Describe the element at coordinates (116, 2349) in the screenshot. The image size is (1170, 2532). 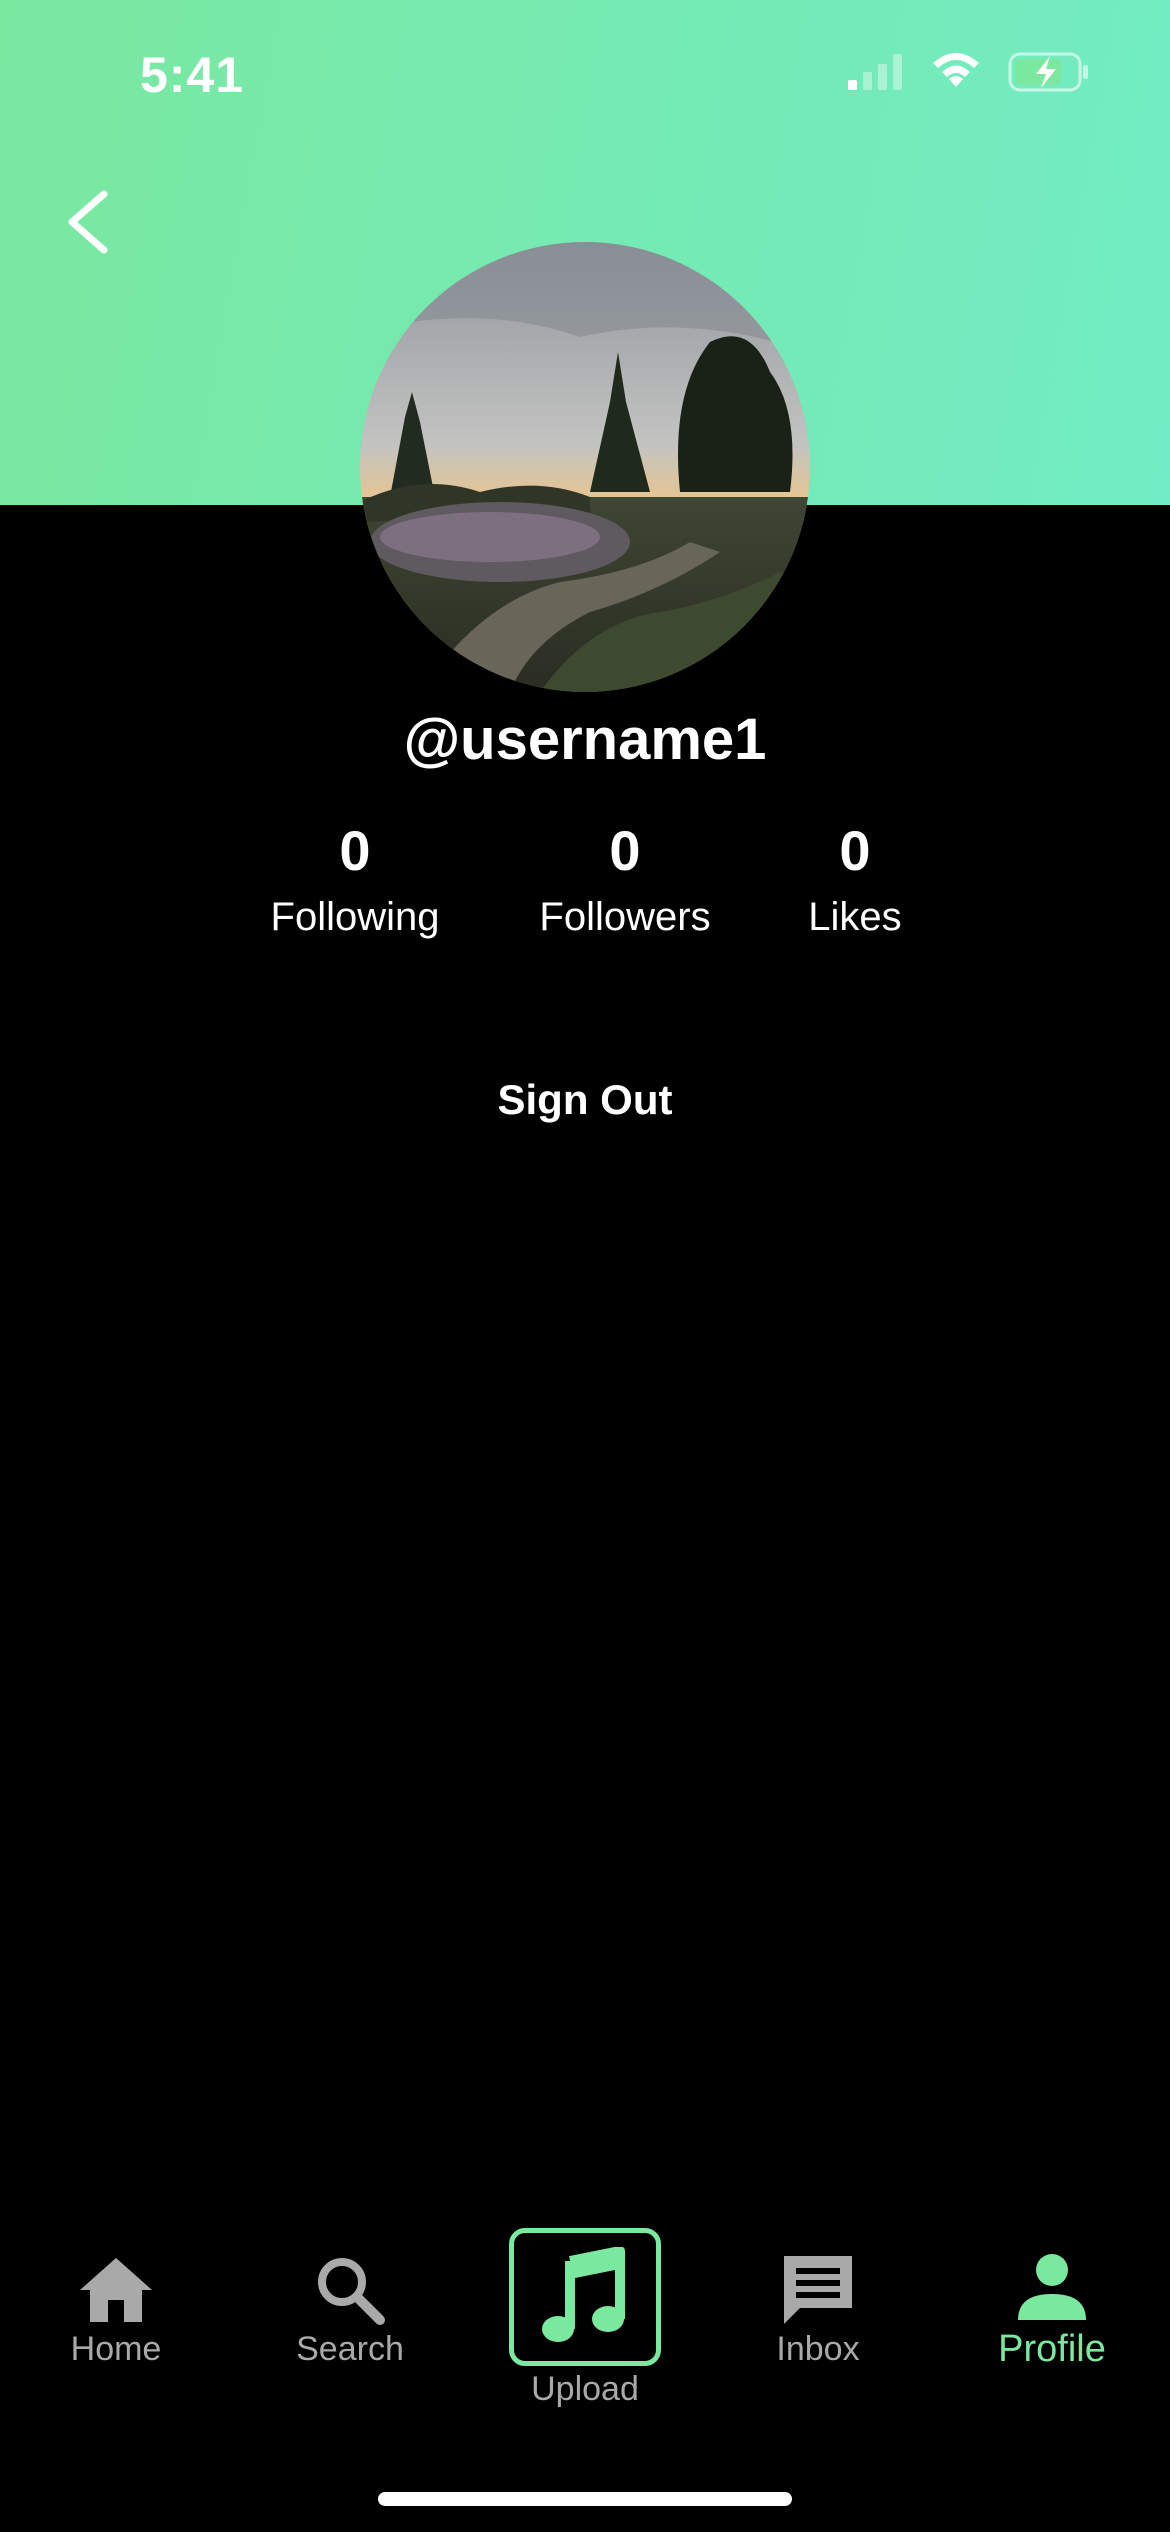
I see `tab-home-label: Home` at that location.